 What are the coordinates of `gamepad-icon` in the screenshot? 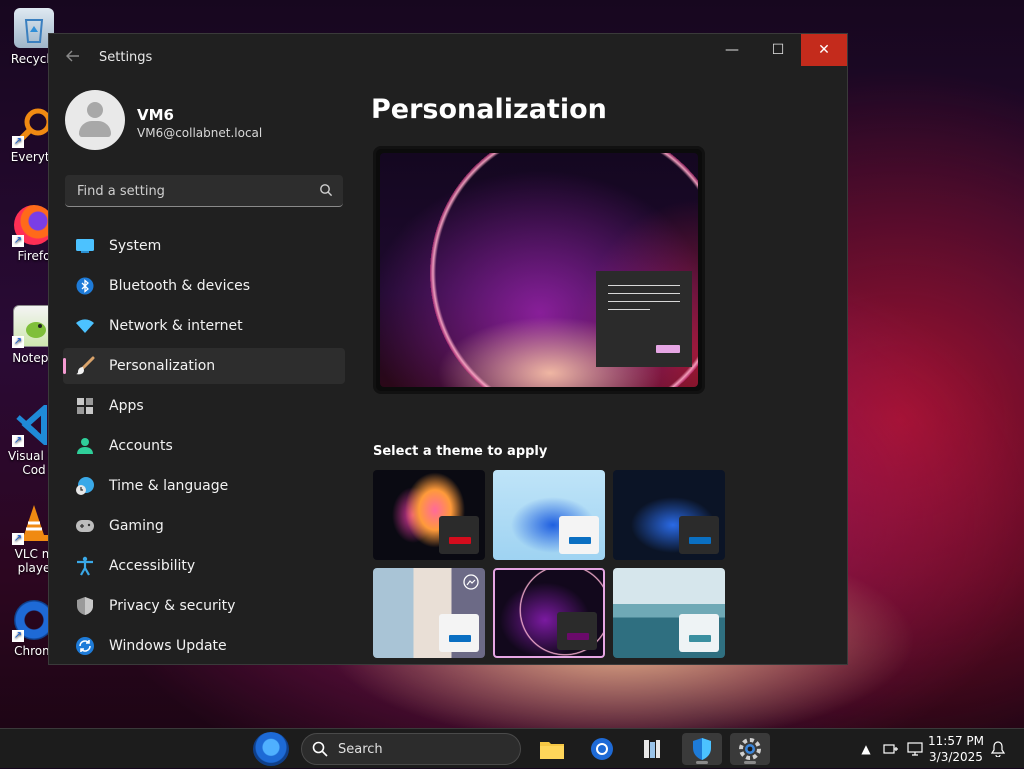 It's located at (85, 526).